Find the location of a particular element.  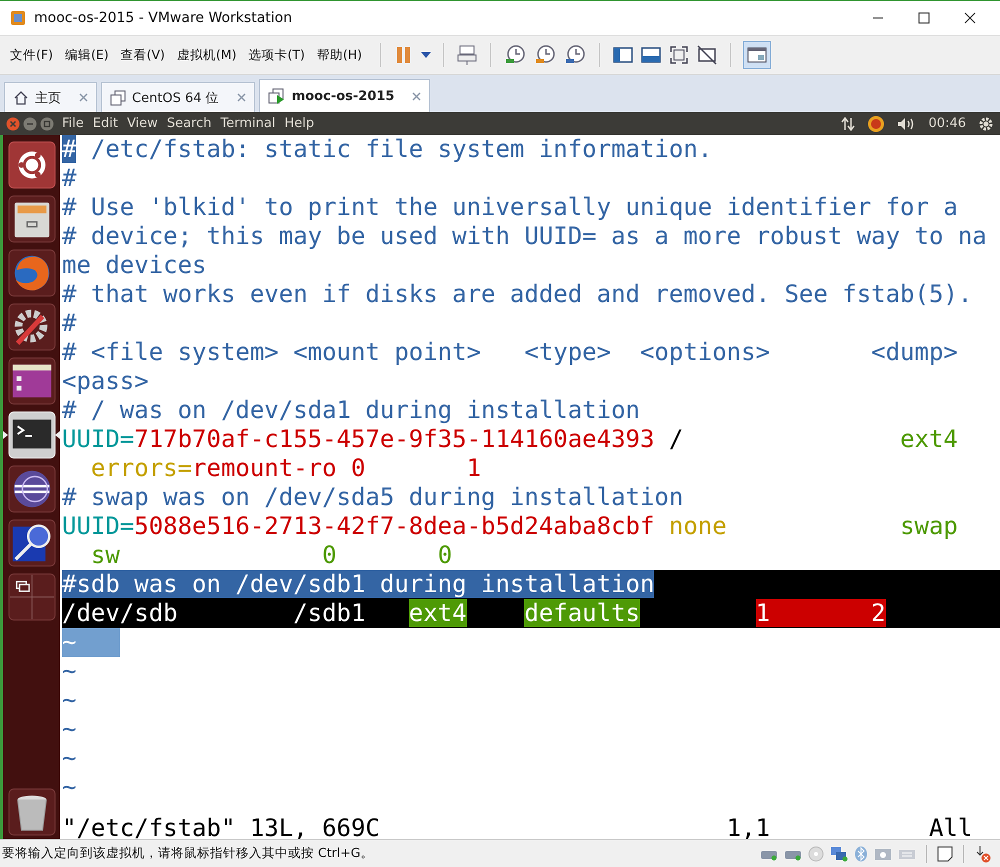

terminal-icon is located at coordinates (32, 435).